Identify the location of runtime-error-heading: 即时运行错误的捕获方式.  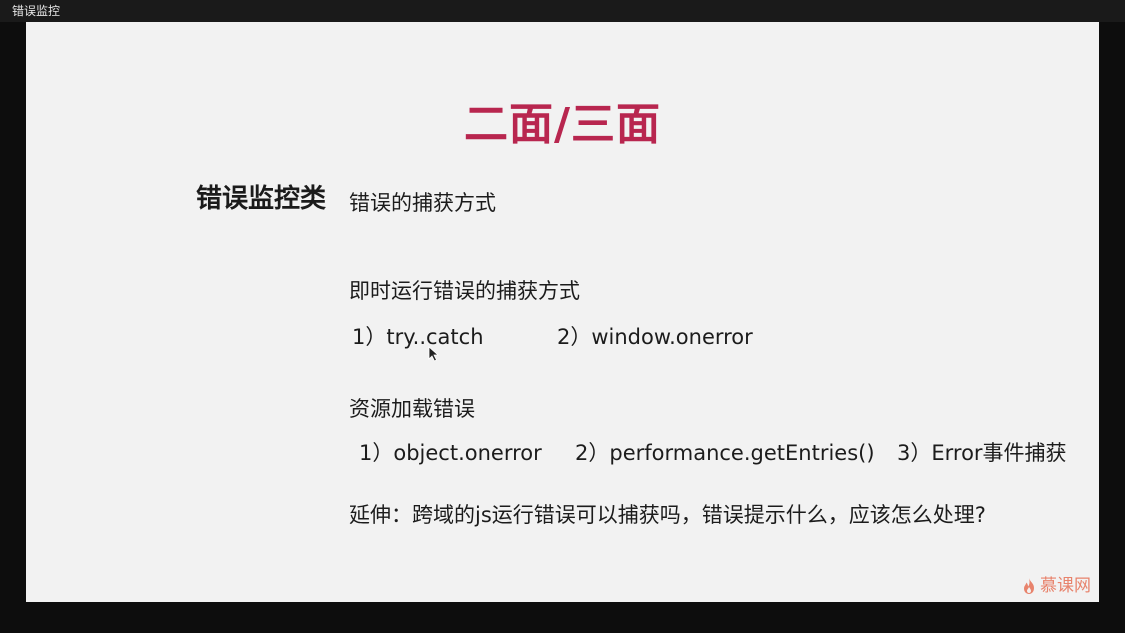
(464, 291).